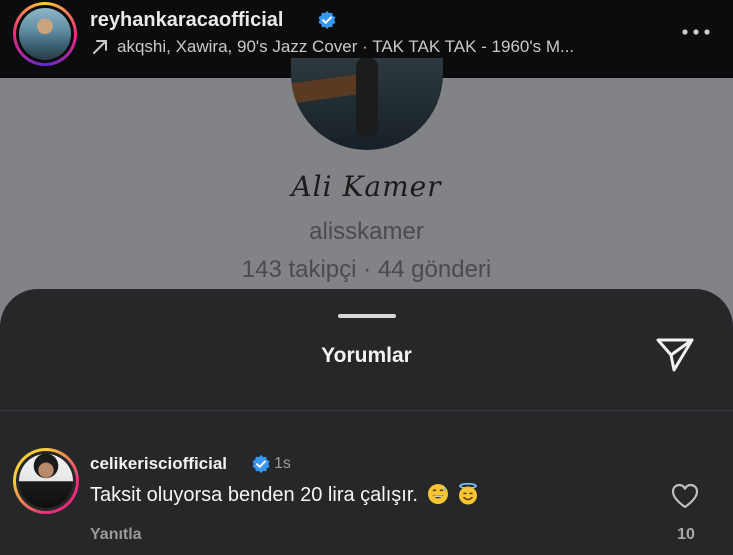 The height and width of the screenshot is (555, 733). I want to click on sheet-title: Yorumlar, so click(366, 355).